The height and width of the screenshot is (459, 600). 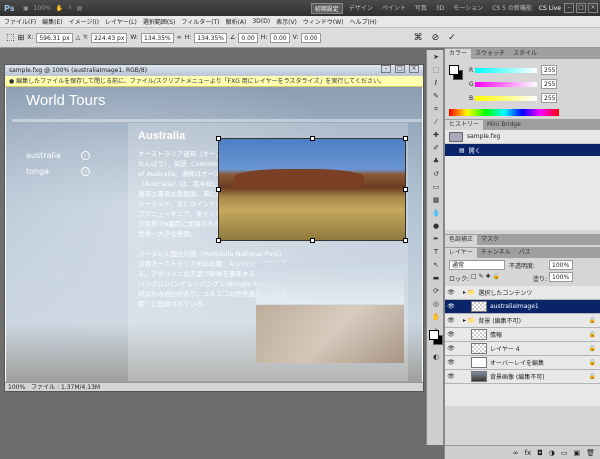 What do you see at coordinates (549, 70) in the screenshot?
I see `r-input: 255` at bounding box center [549, 70].